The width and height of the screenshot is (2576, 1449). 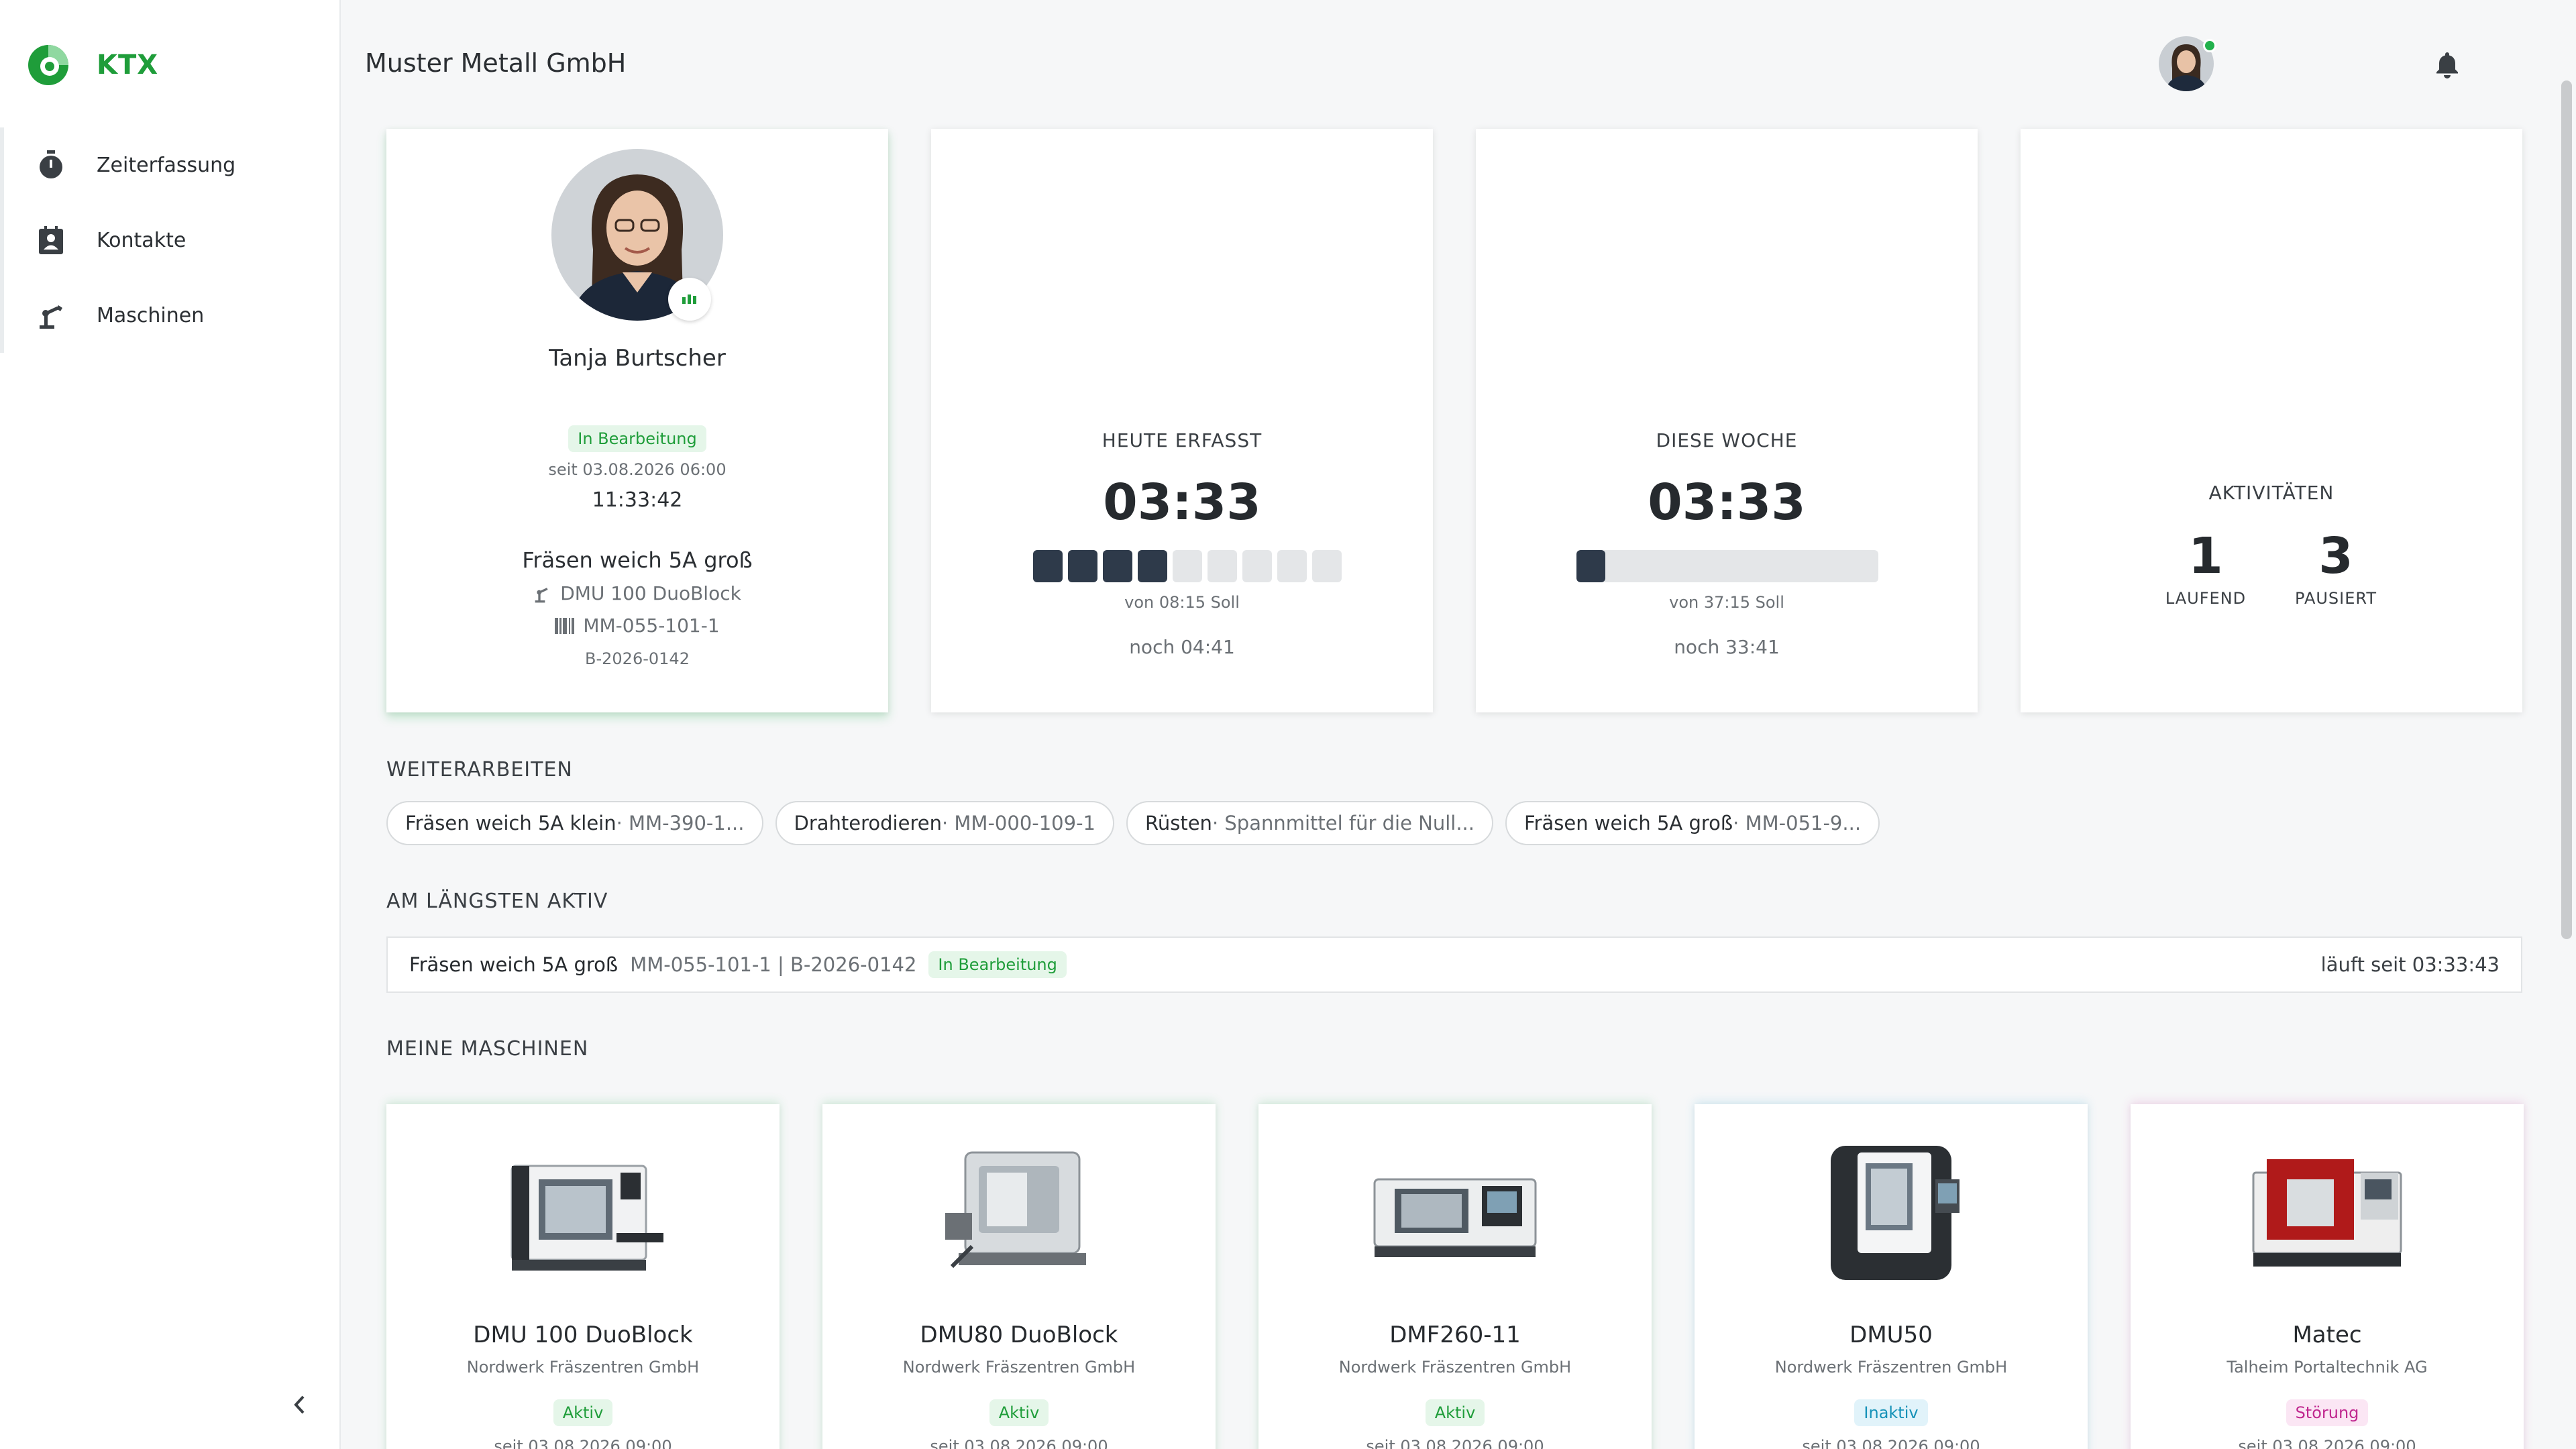 What do you see at coordinates (92, 65) in the screenshot?
I see `brand: KTX` at bounding box center [92, 65].